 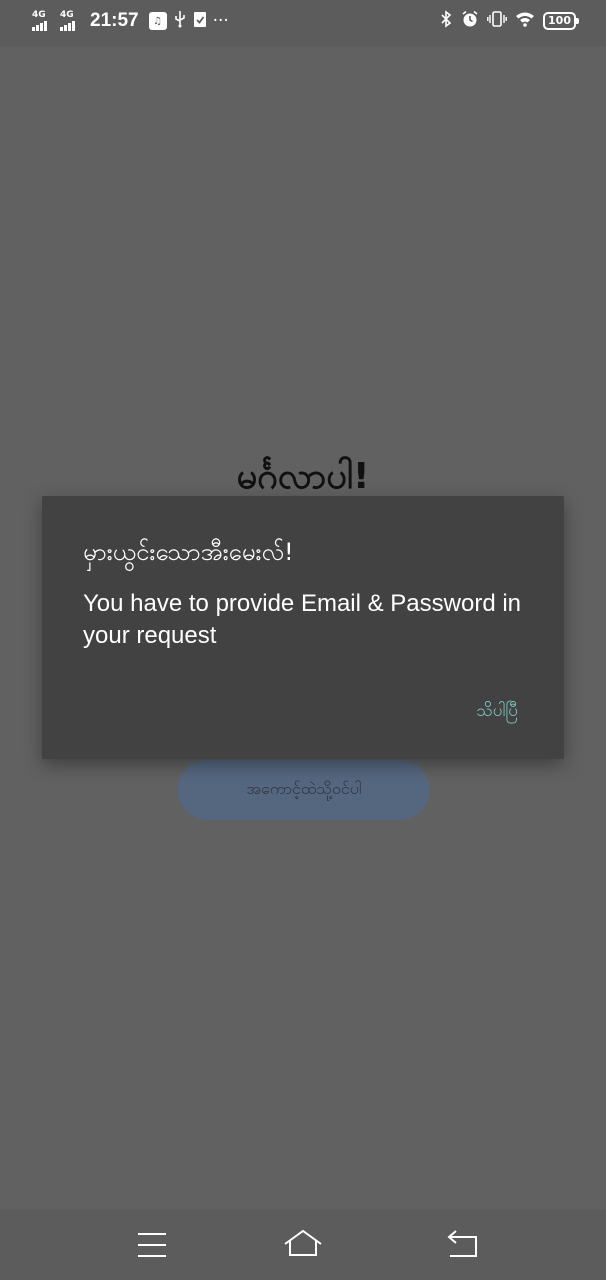 What do you see at coordinates (497, 21) in the screenshot?
I see `vibrate-icon` at bounding box center [497, 21].